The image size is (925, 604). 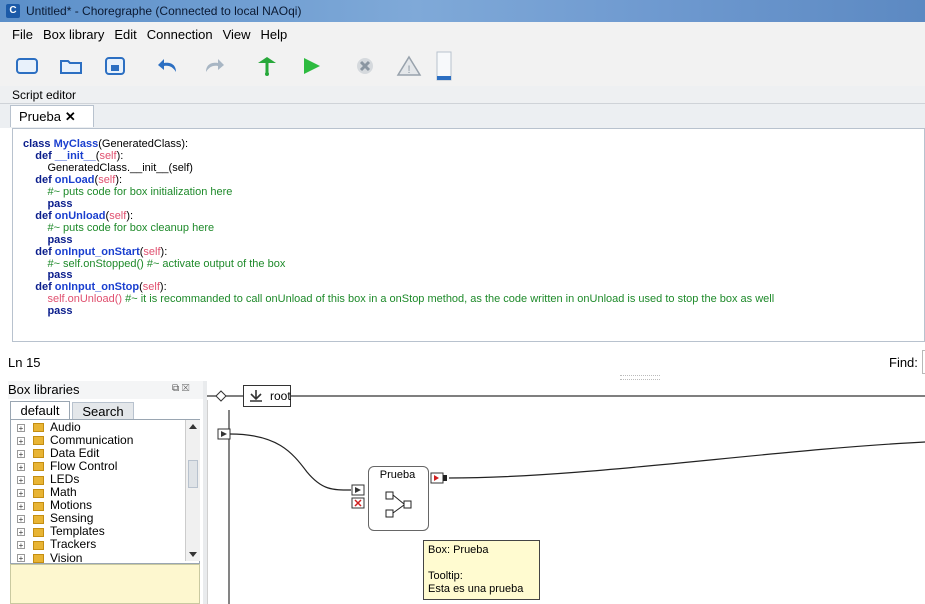 What do you see at coordinates (180, 34) in the screenshot?
I see `menu-connection: Connection` at bounding box center [180, 34].